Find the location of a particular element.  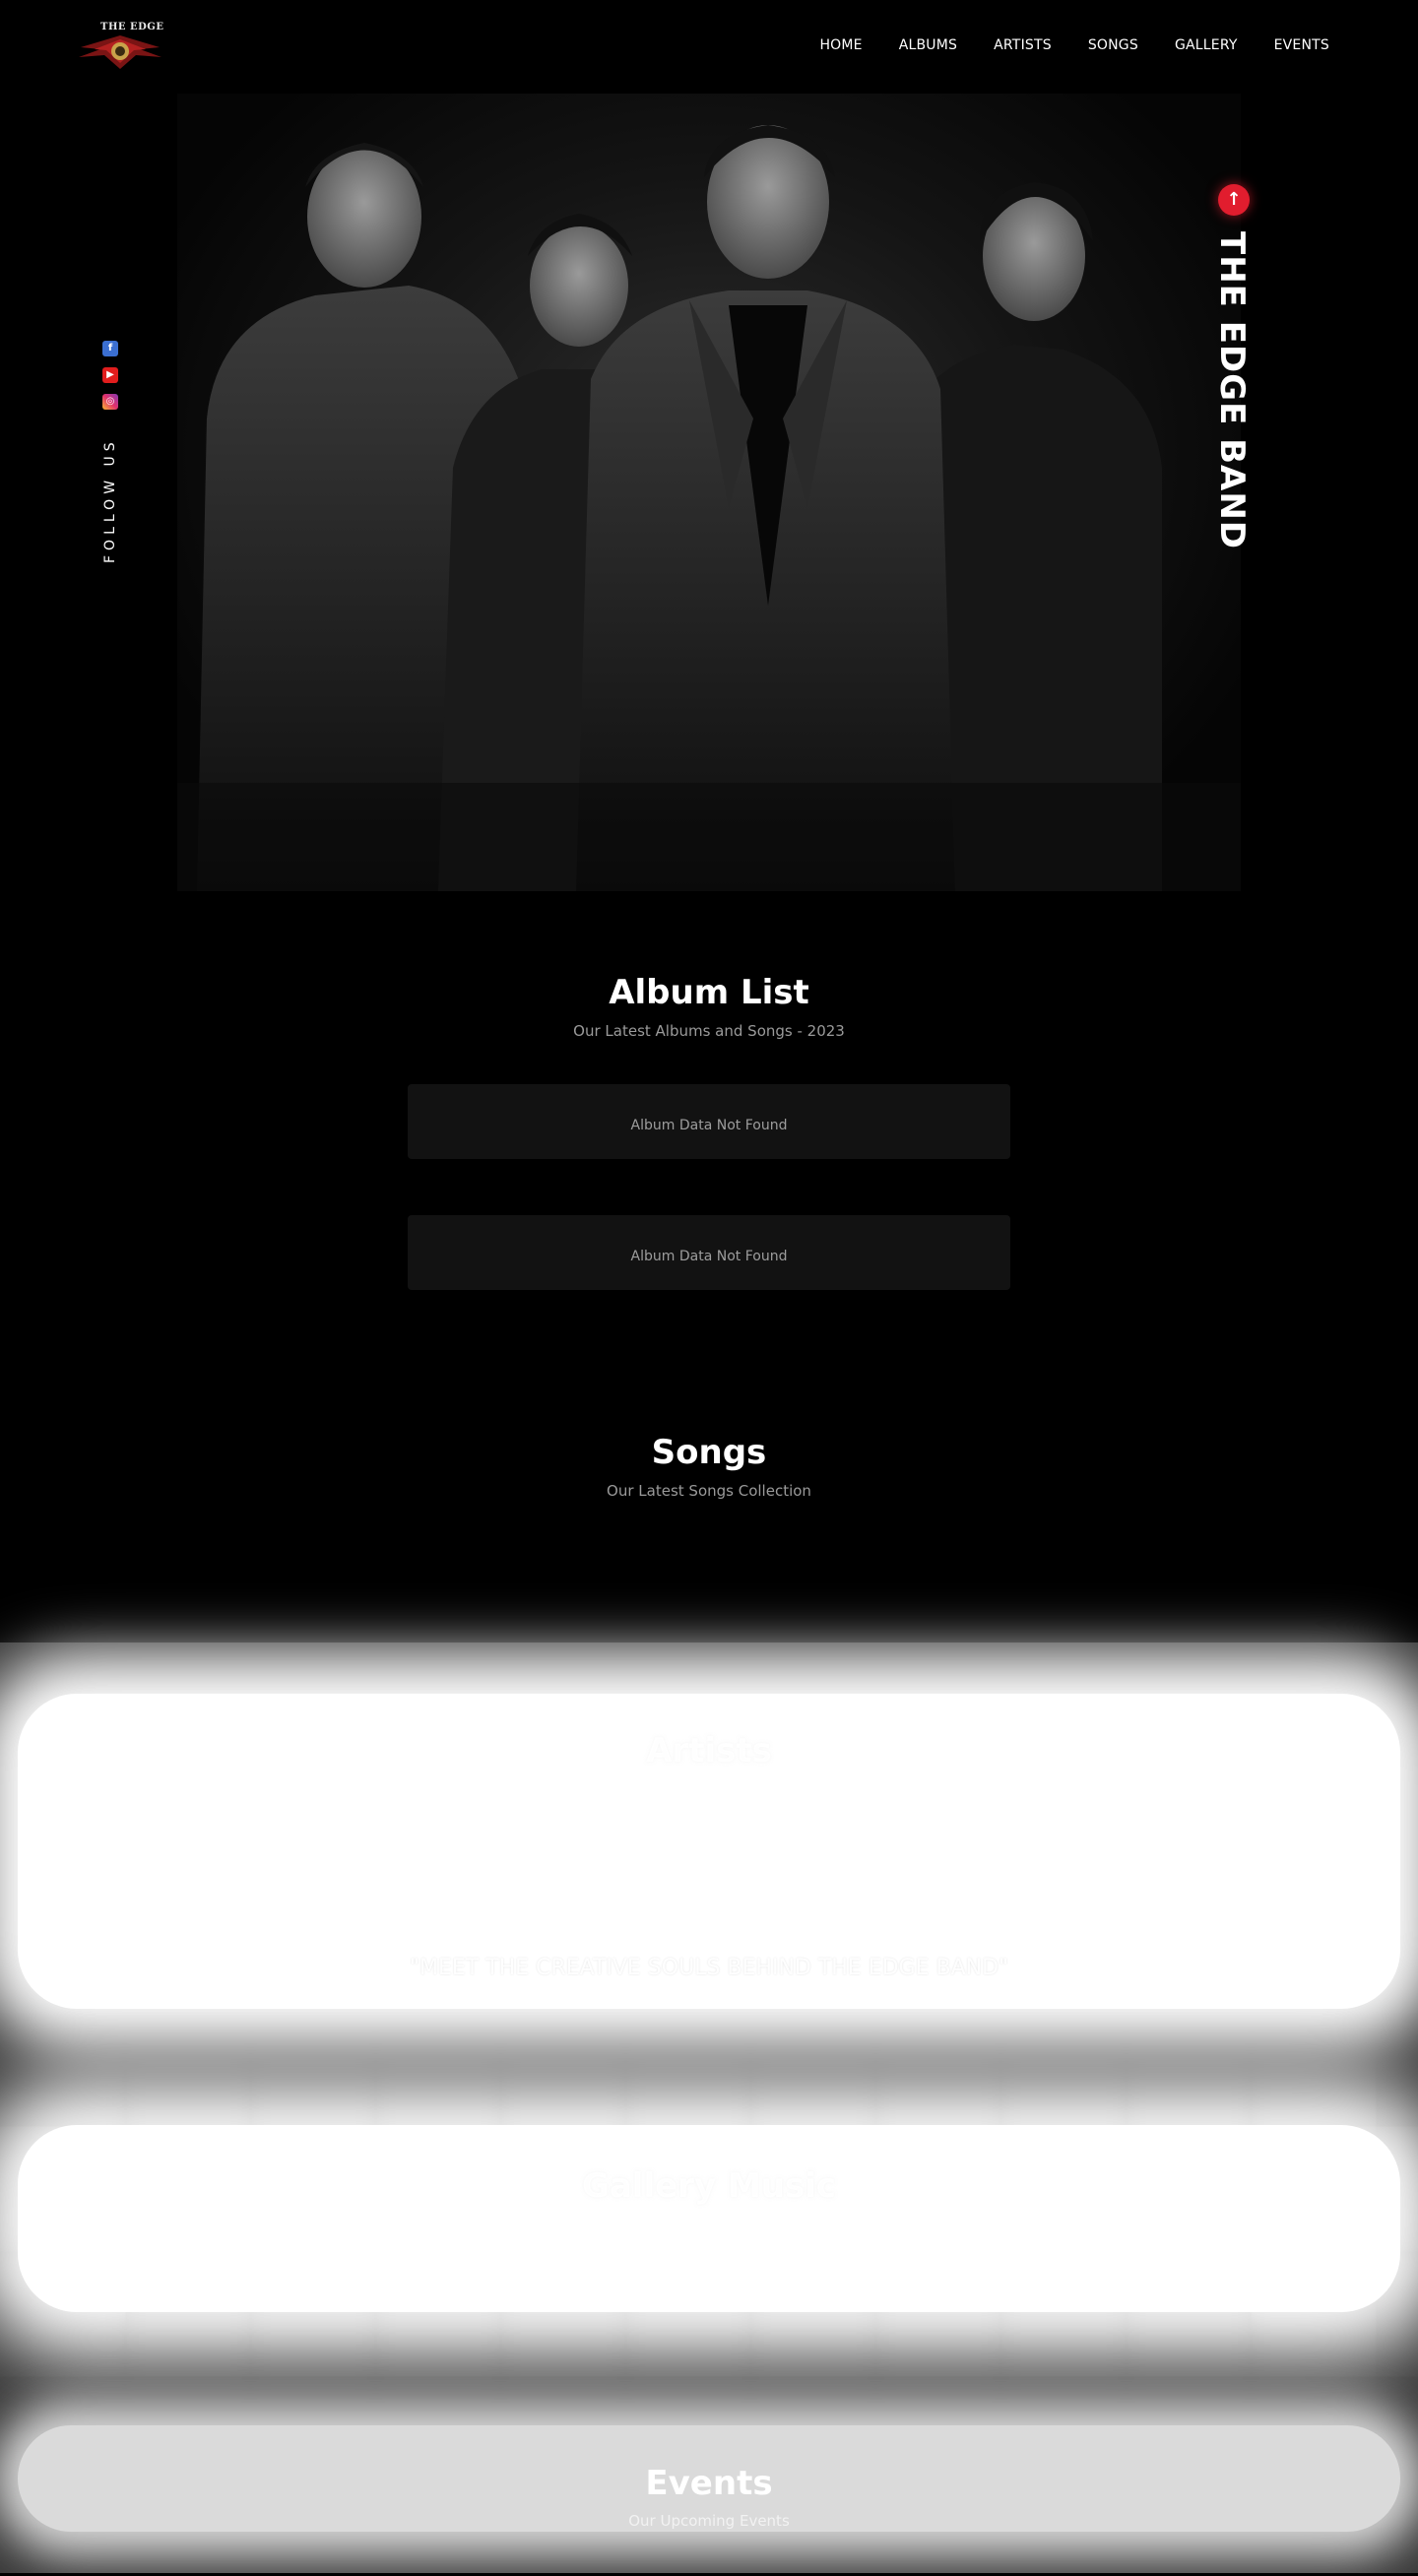

nav-artists: ARTISTS is located at coordinates (1023, 45).